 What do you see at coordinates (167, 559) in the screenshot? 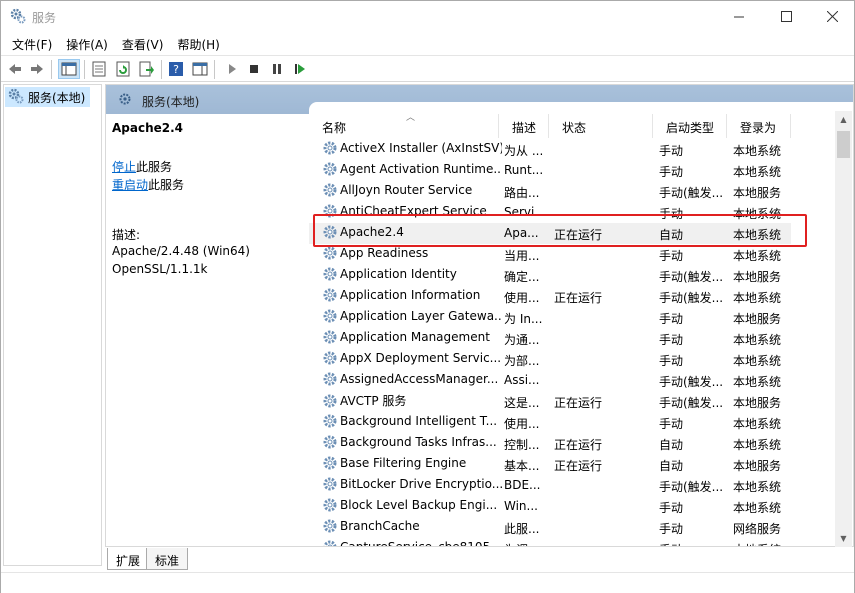
I see `tab-standard: 标准` at bounding box center [167, 559].